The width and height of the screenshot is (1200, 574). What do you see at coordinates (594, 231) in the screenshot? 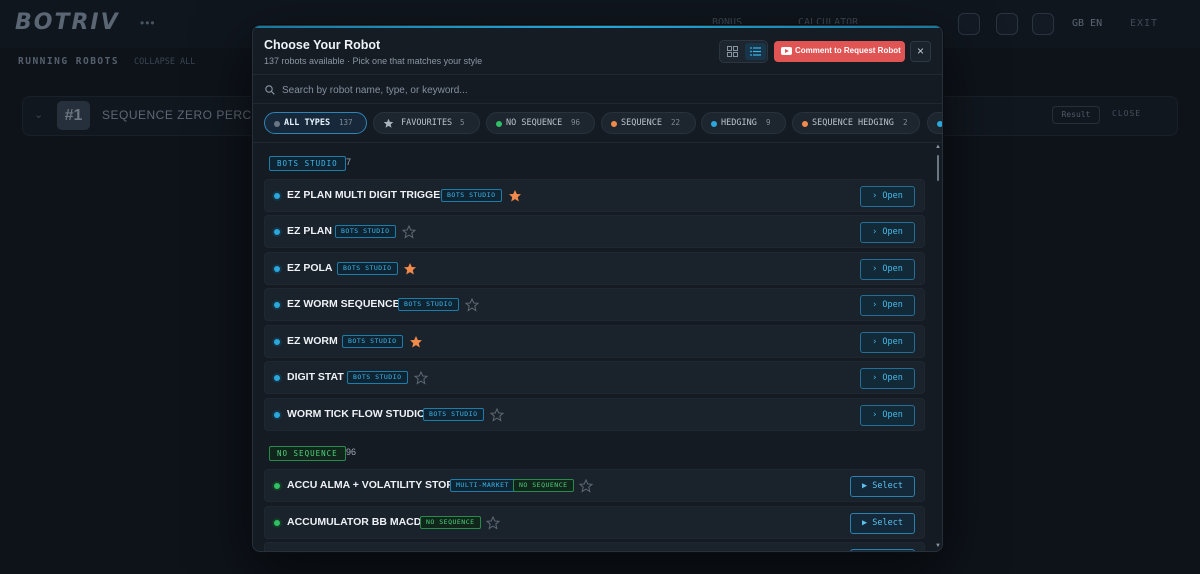
I see `robot-row: EZ PLAN BOTS STUDIO › Open` at bounding box center [594, 231].